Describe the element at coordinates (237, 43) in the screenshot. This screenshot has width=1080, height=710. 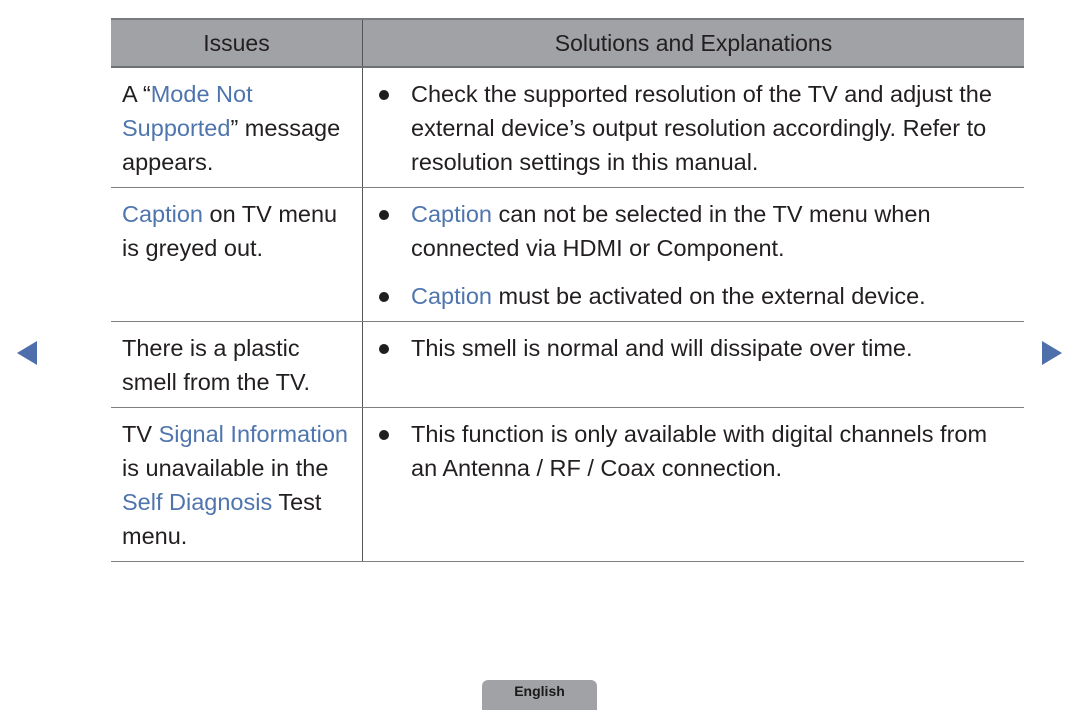
I see `column-header-issues: Issues` at that location.